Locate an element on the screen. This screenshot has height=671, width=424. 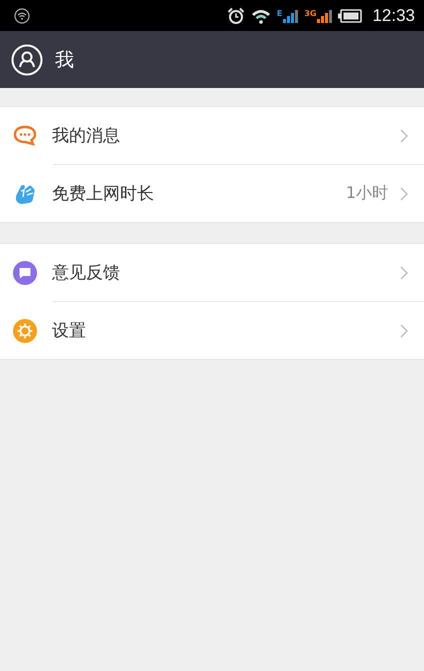
item-label: 免费上网时长 is located at coordinates (103, 194).